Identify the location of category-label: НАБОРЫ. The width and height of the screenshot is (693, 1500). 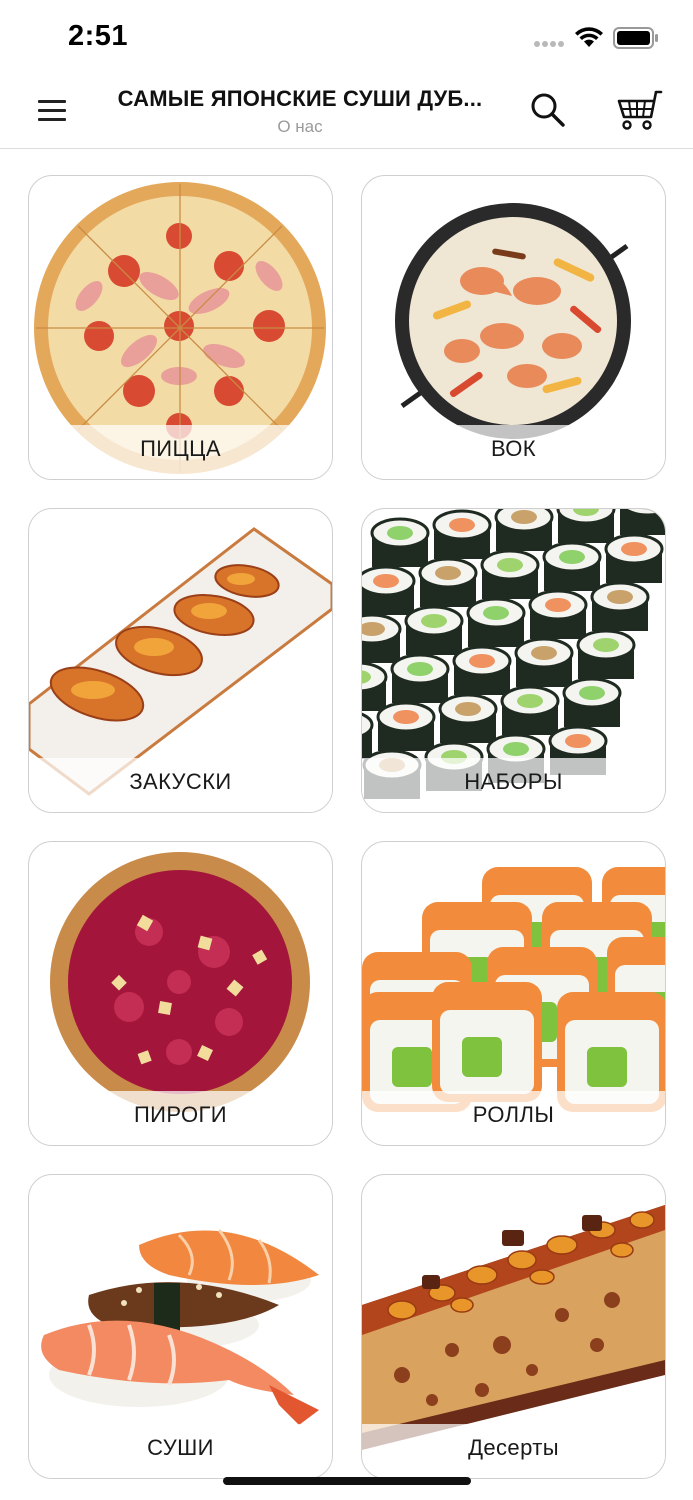
(513, 785).